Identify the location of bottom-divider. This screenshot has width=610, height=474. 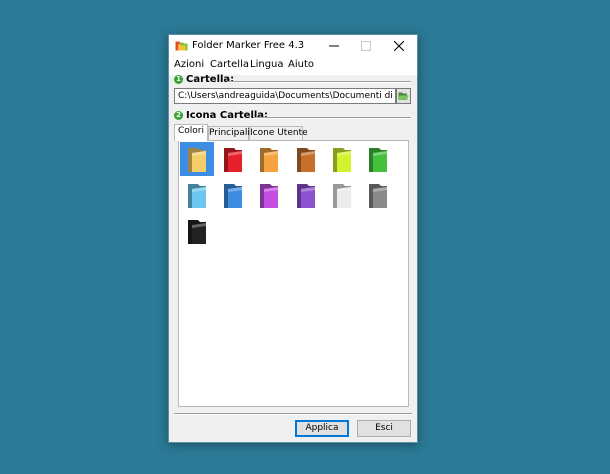
(293, 414).